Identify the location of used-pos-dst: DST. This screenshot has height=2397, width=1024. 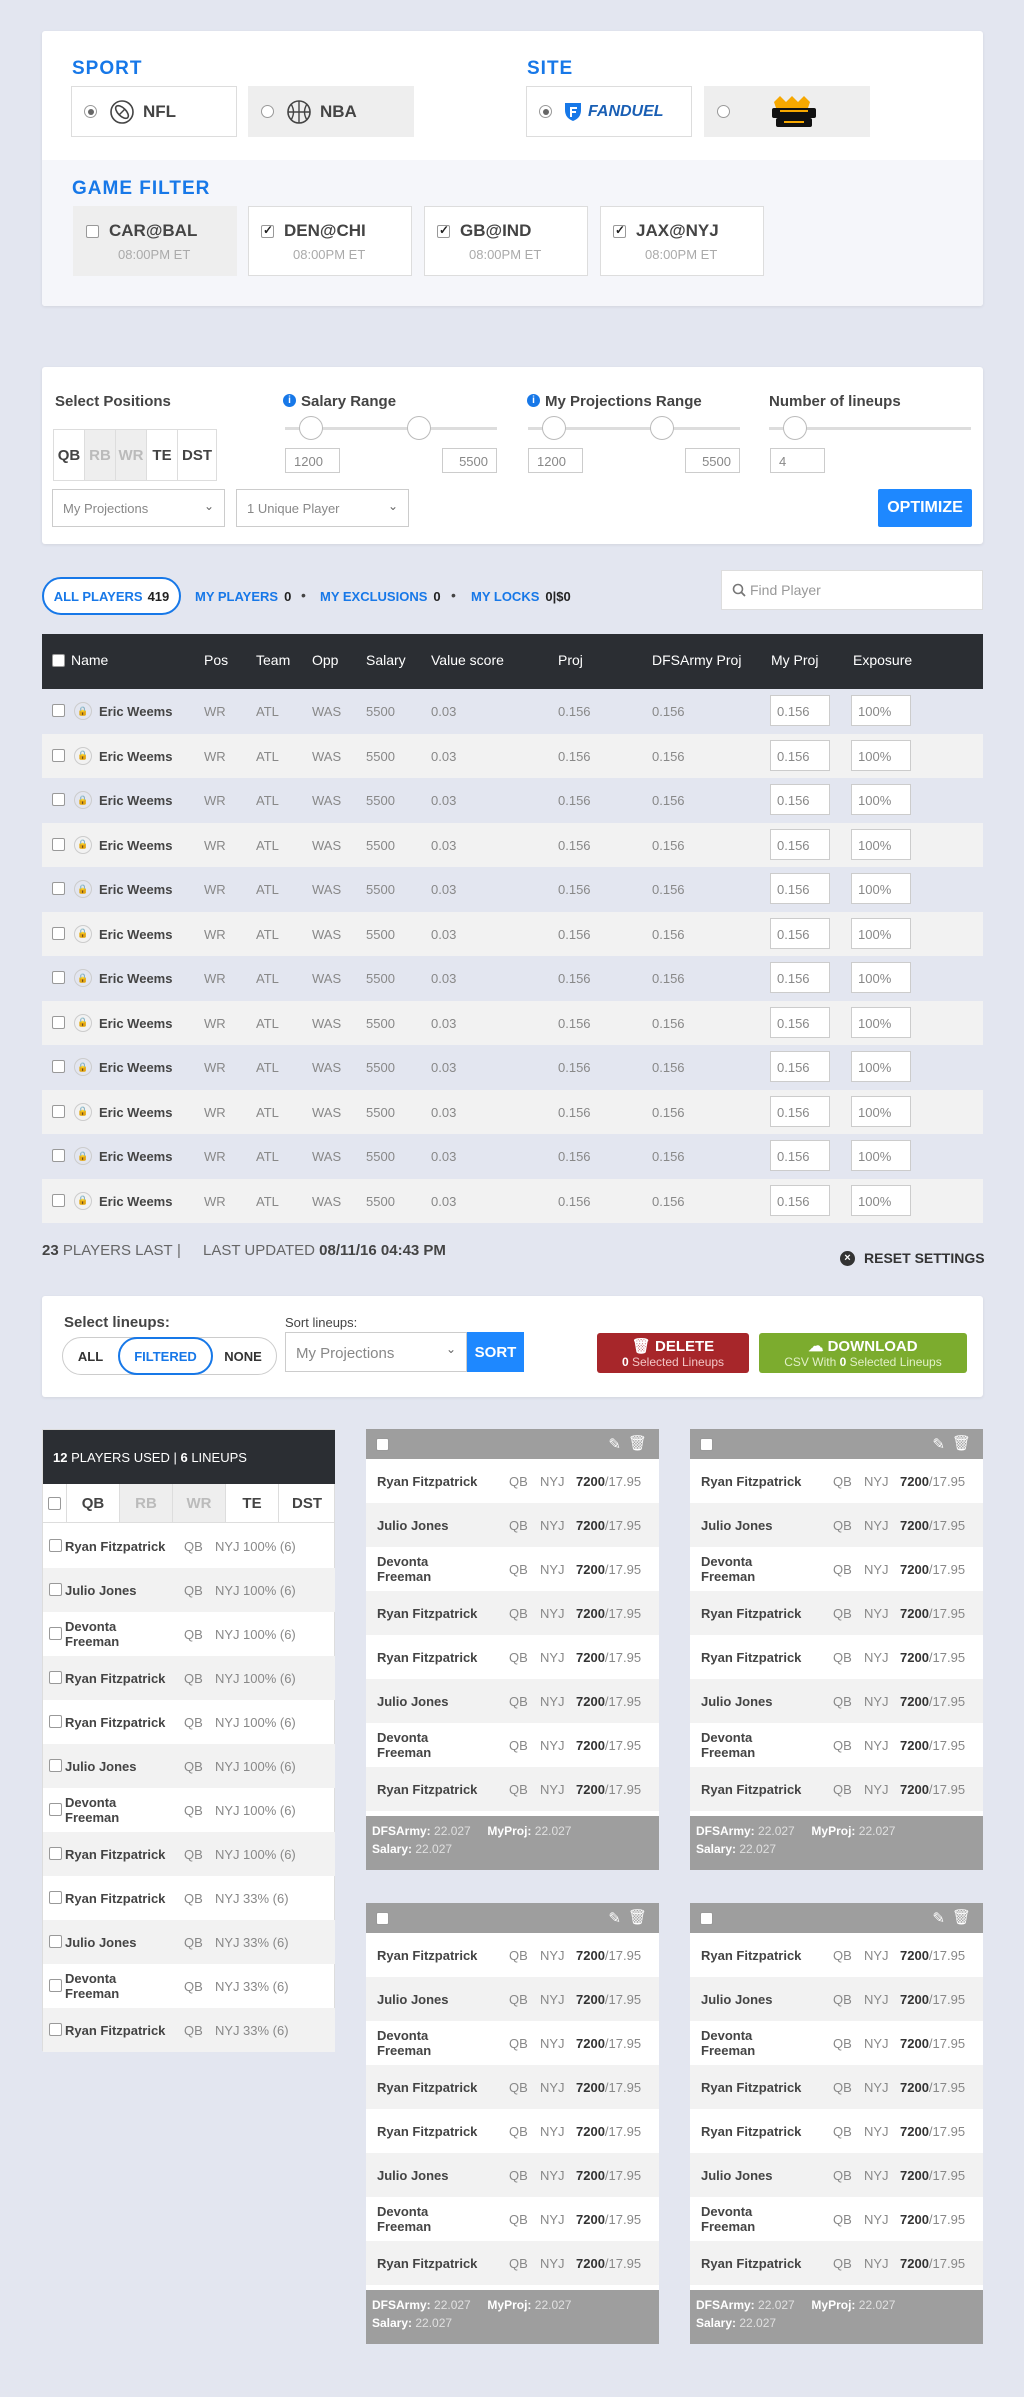
(307, 1503).